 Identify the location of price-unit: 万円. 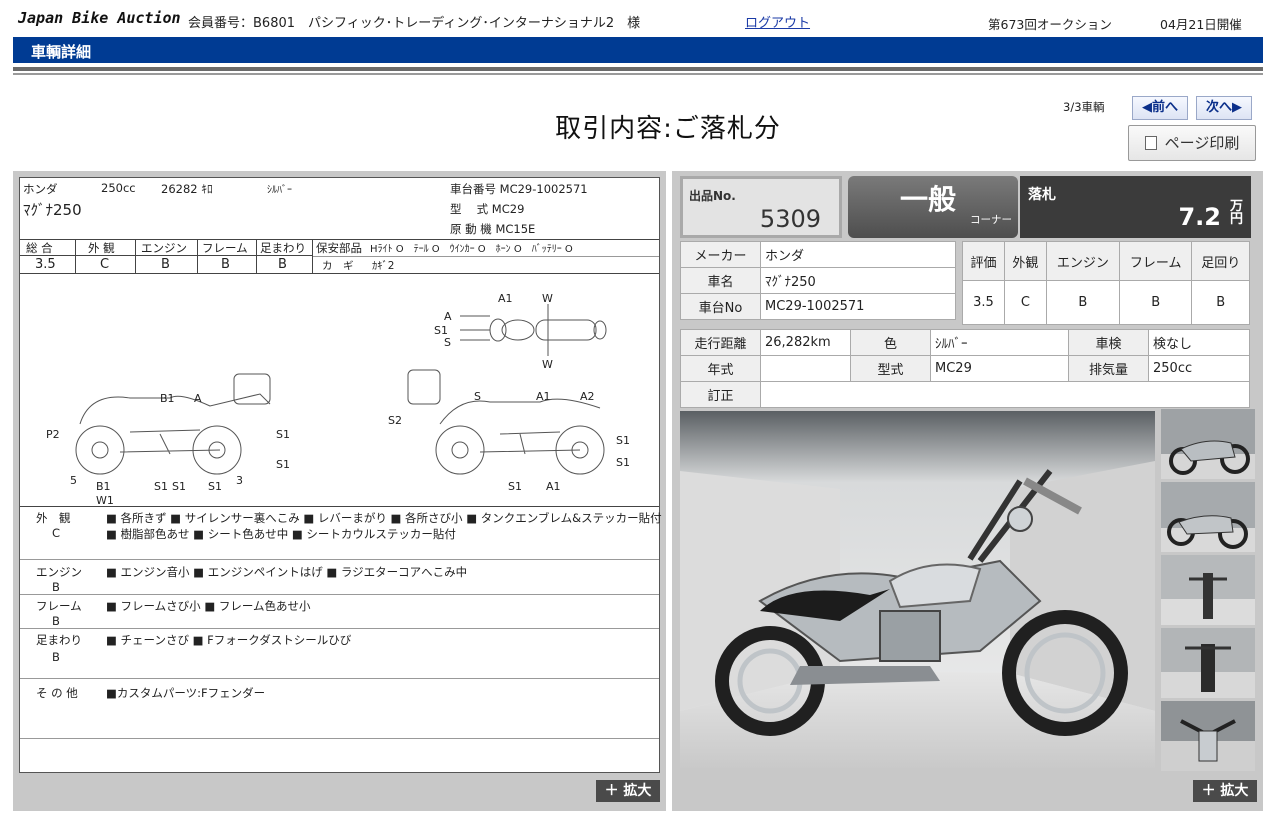
(1236, 213).